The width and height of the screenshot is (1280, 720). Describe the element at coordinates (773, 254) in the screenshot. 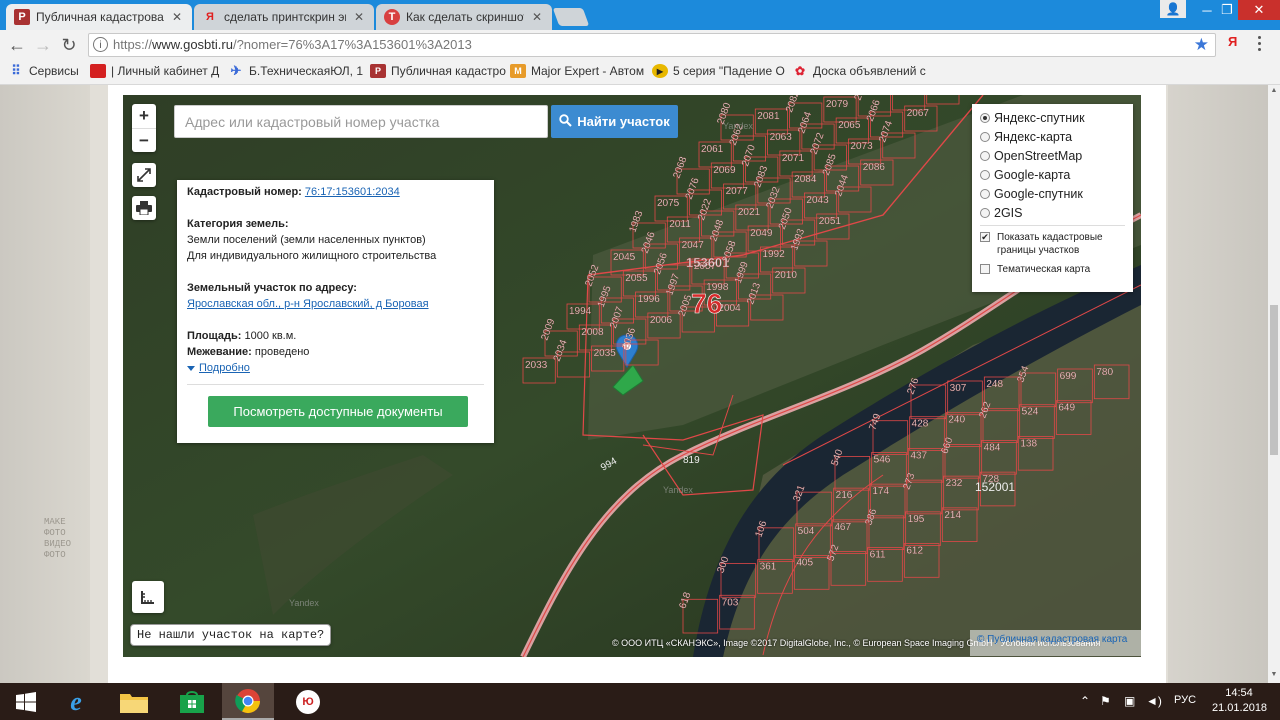

I see `parcel-number-label: 1992` at that location.